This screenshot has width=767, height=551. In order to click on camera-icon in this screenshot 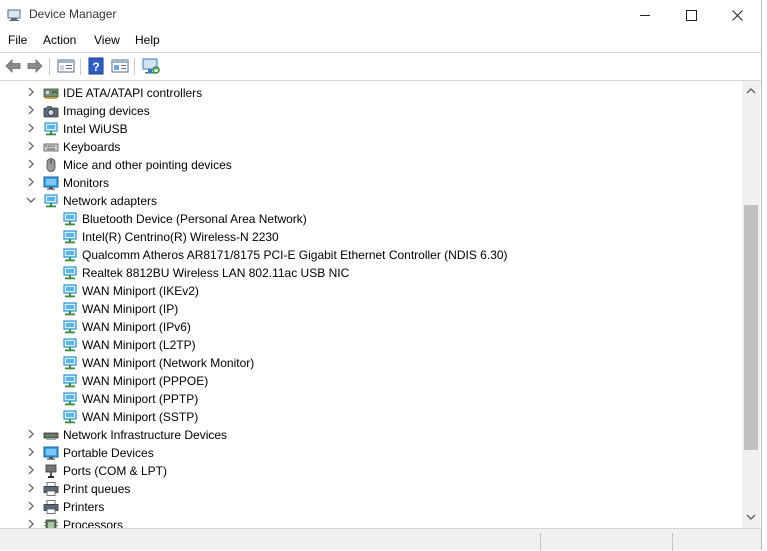, I will do `click(51, 111)`.